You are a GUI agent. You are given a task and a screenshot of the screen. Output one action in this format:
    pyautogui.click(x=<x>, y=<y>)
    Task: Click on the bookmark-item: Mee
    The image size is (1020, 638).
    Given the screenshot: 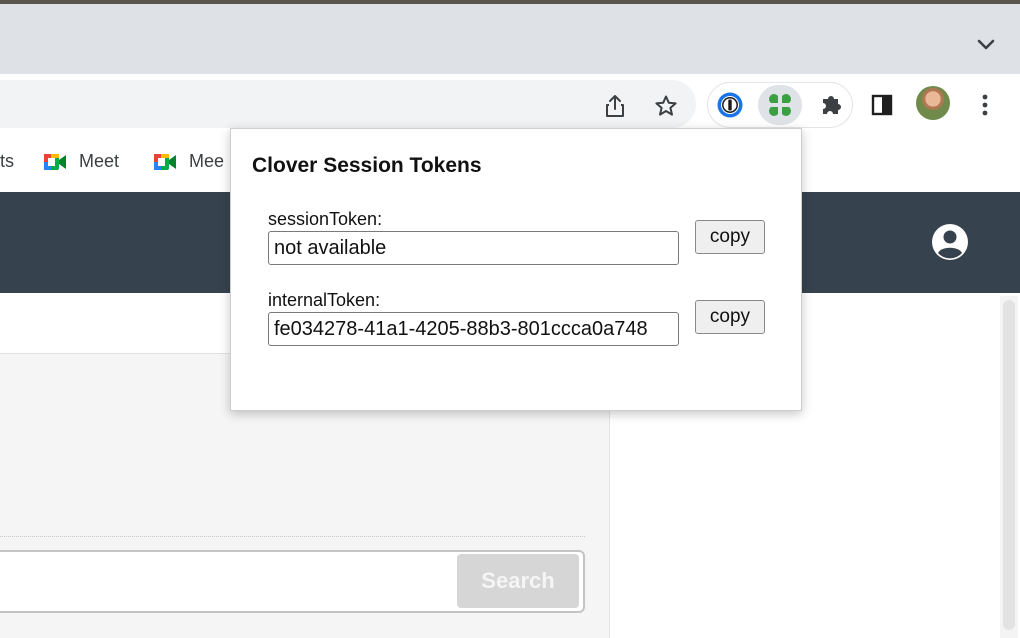 What is the action you would take?
    pyautogui.click(x=188, y=161)
    